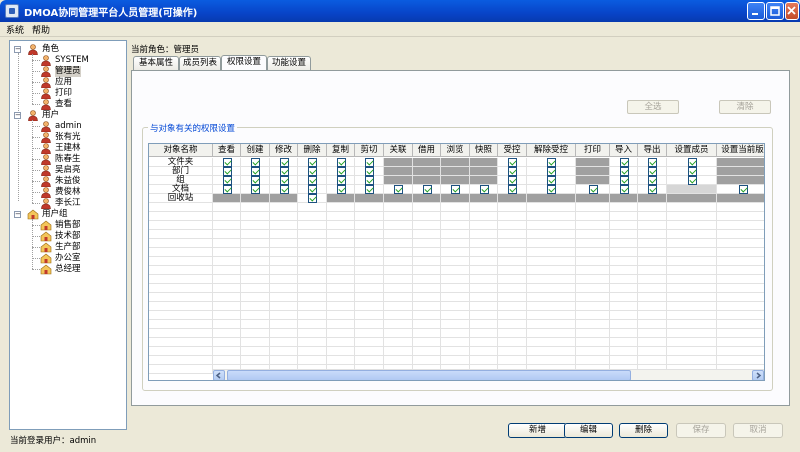 This screenshot has width=800, height=452. What do you see at coordinates (284, 150) in the screenshot?
I see `column-header: 修改` at bounding box center [284, 150].